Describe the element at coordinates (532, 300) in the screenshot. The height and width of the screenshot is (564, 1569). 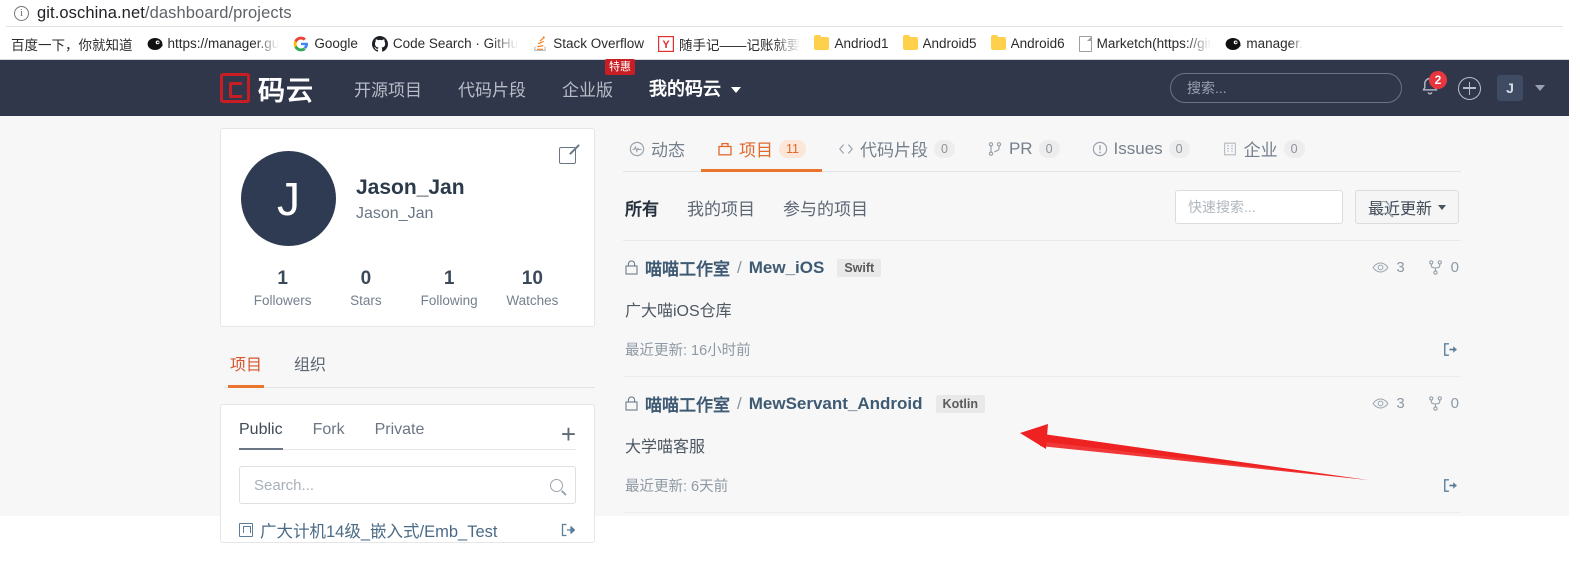
I see `stat-label: Watches` at that location.